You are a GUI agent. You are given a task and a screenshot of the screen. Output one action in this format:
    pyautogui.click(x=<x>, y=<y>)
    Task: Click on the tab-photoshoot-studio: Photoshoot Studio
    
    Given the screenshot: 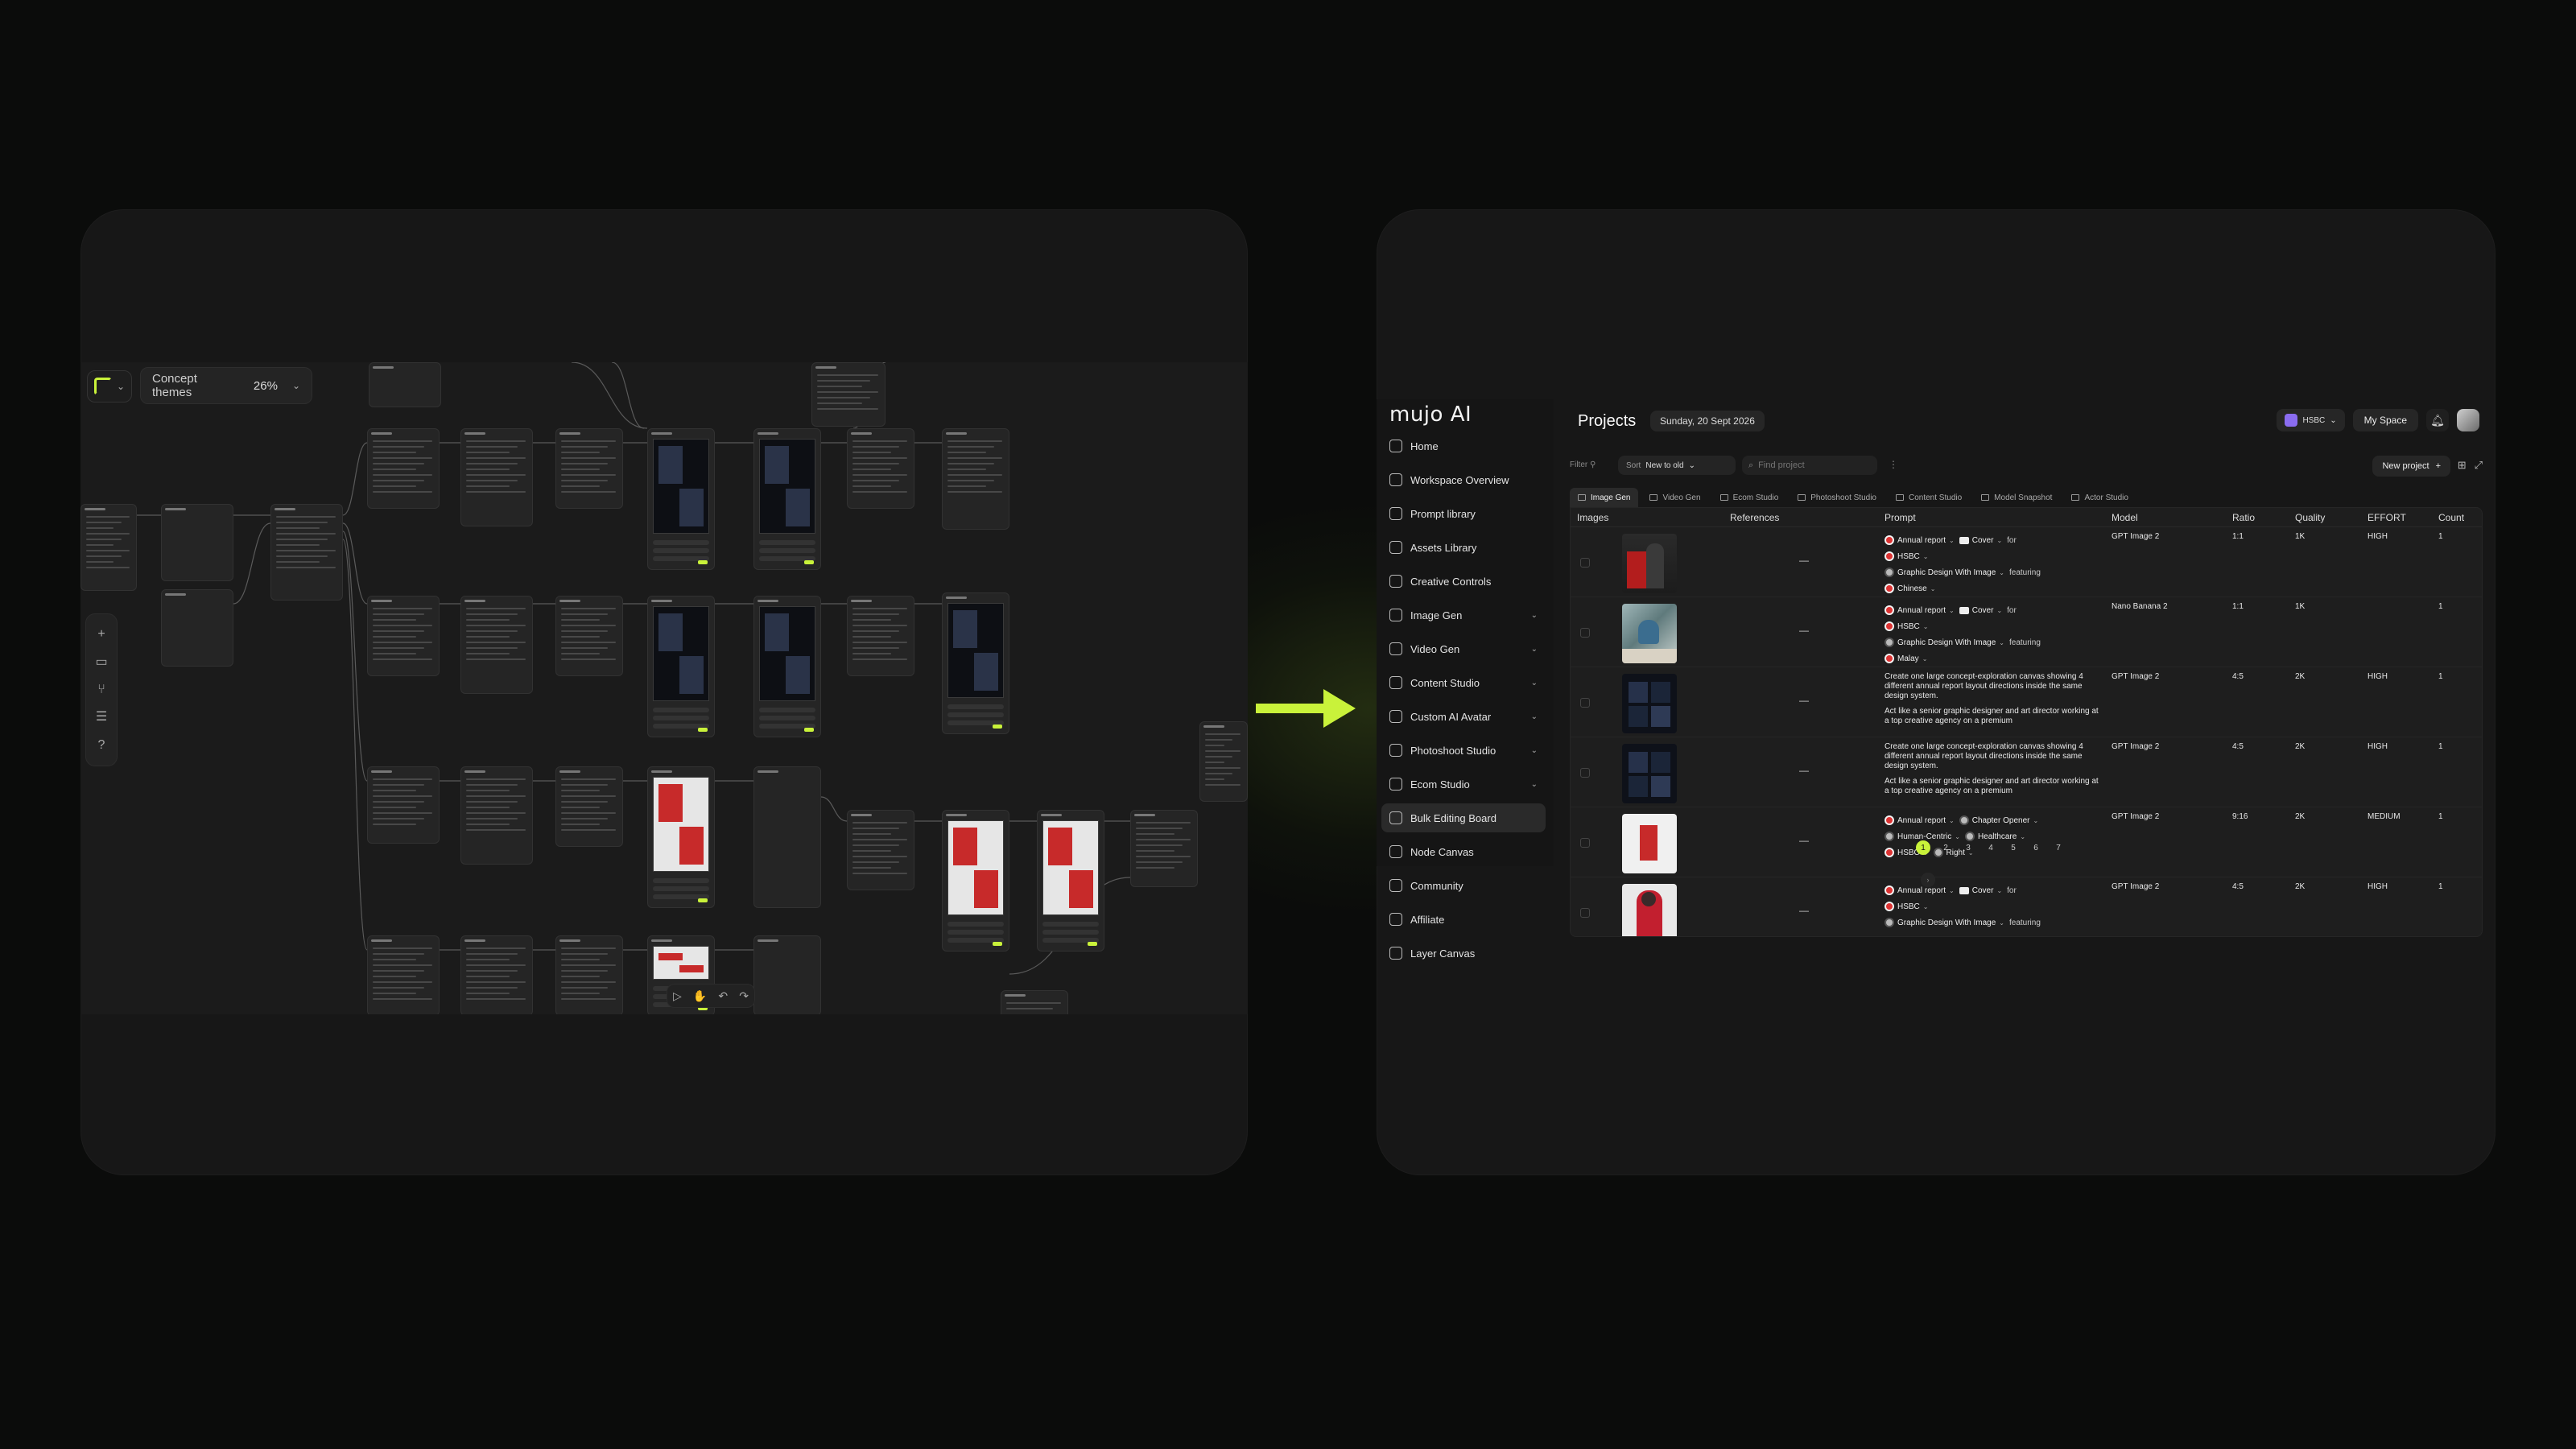 What is the action you would take?
    pyautogui.click(x=1837, y=497)
    